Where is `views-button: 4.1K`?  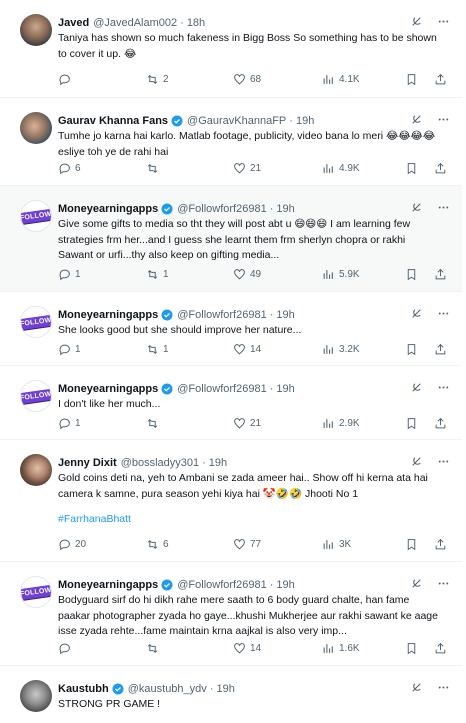
views-button: 4.1K is located at coordinates (341, 79).